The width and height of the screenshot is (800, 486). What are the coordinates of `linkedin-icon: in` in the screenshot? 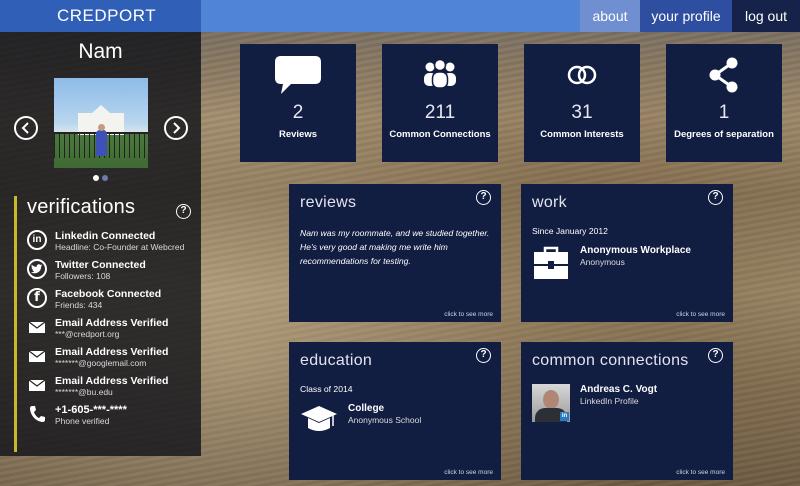 It's located at (37, 240).